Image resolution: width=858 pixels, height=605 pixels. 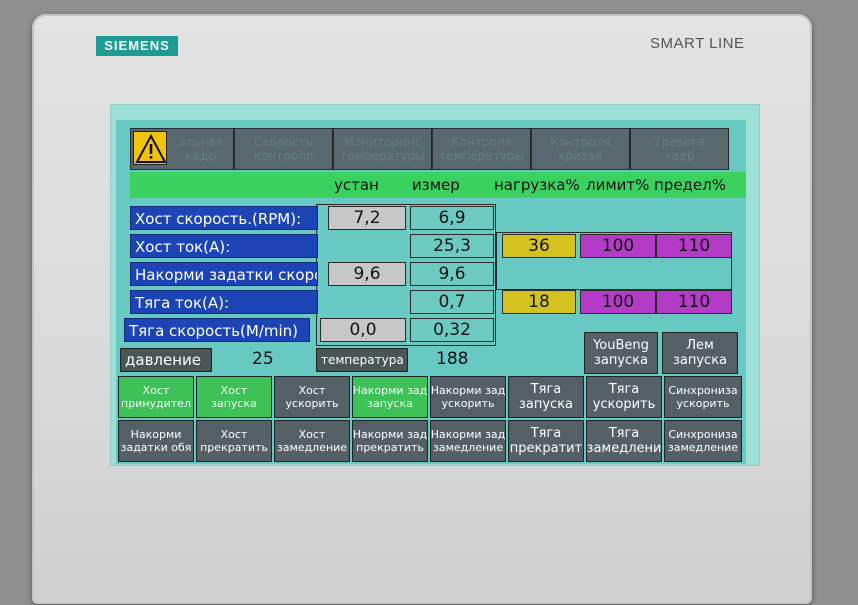 I want to click on label-host-speed: Хост скорость.(RPM):, so click(x=224, y=218).